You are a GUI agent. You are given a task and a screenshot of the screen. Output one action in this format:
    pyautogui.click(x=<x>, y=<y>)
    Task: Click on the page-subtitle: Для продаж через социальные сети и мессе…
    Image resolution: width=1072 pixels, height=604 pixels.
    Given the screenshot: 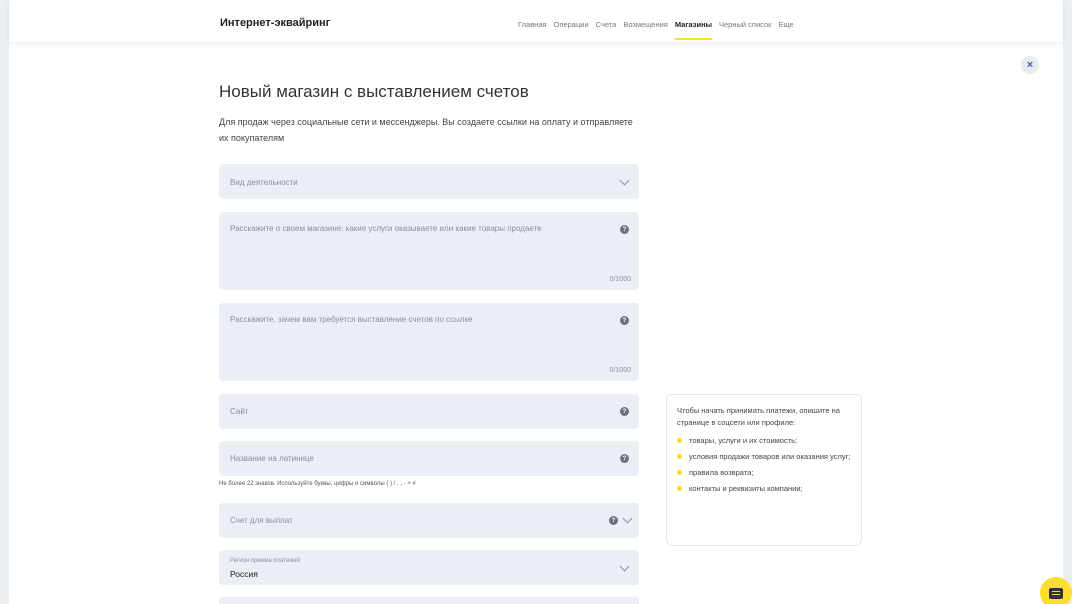 What is the action you would take?
    pyautogui.click(x=426, y=130)
    